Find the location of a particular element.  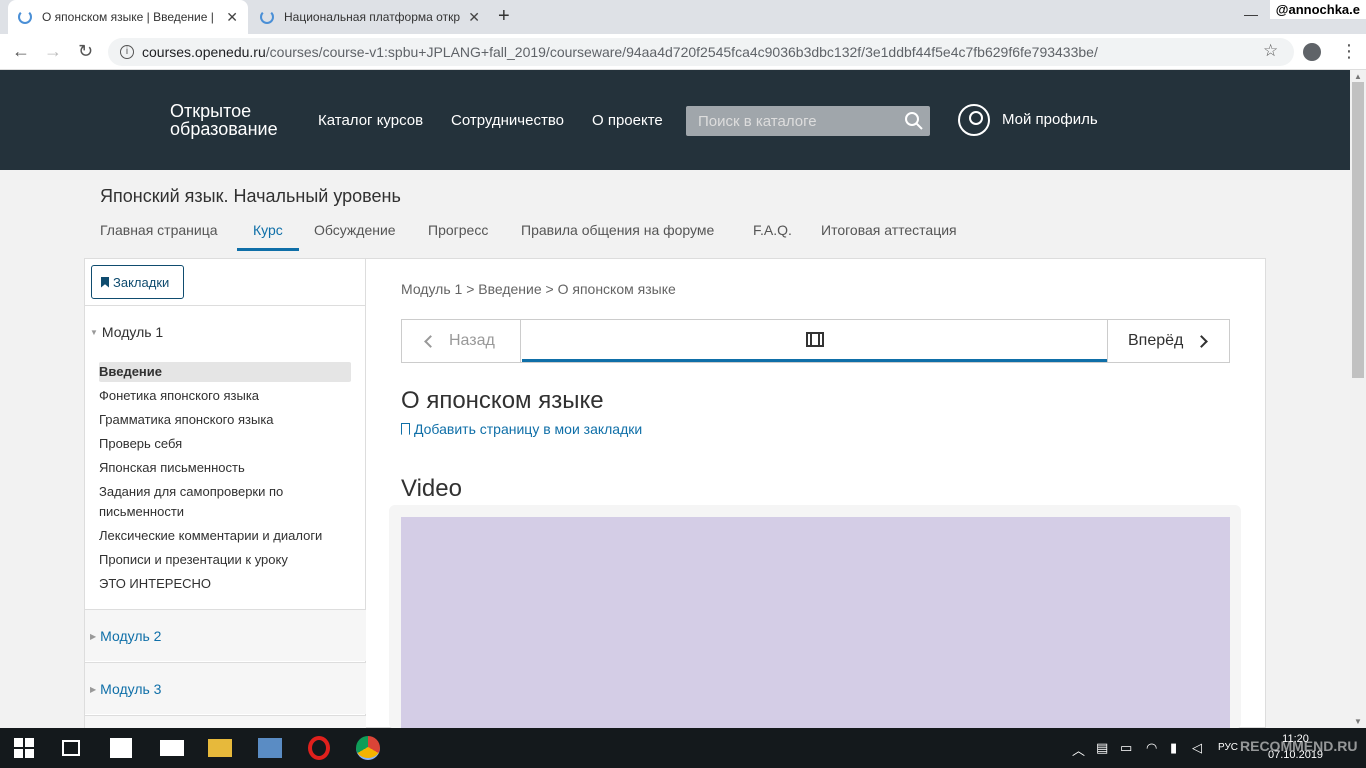

caret-down-icon: ▼ is located at coordinates (94, 332).